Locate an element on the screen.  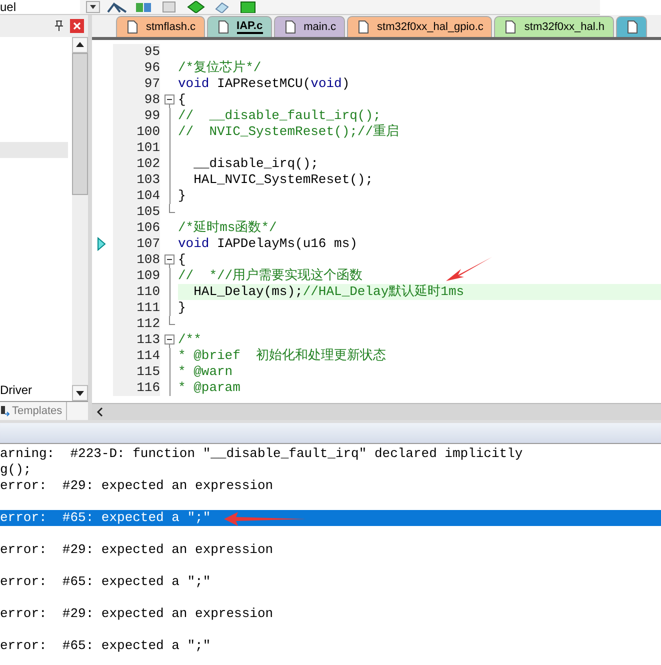
line-number: 114 is located at coordinates (136, 356).